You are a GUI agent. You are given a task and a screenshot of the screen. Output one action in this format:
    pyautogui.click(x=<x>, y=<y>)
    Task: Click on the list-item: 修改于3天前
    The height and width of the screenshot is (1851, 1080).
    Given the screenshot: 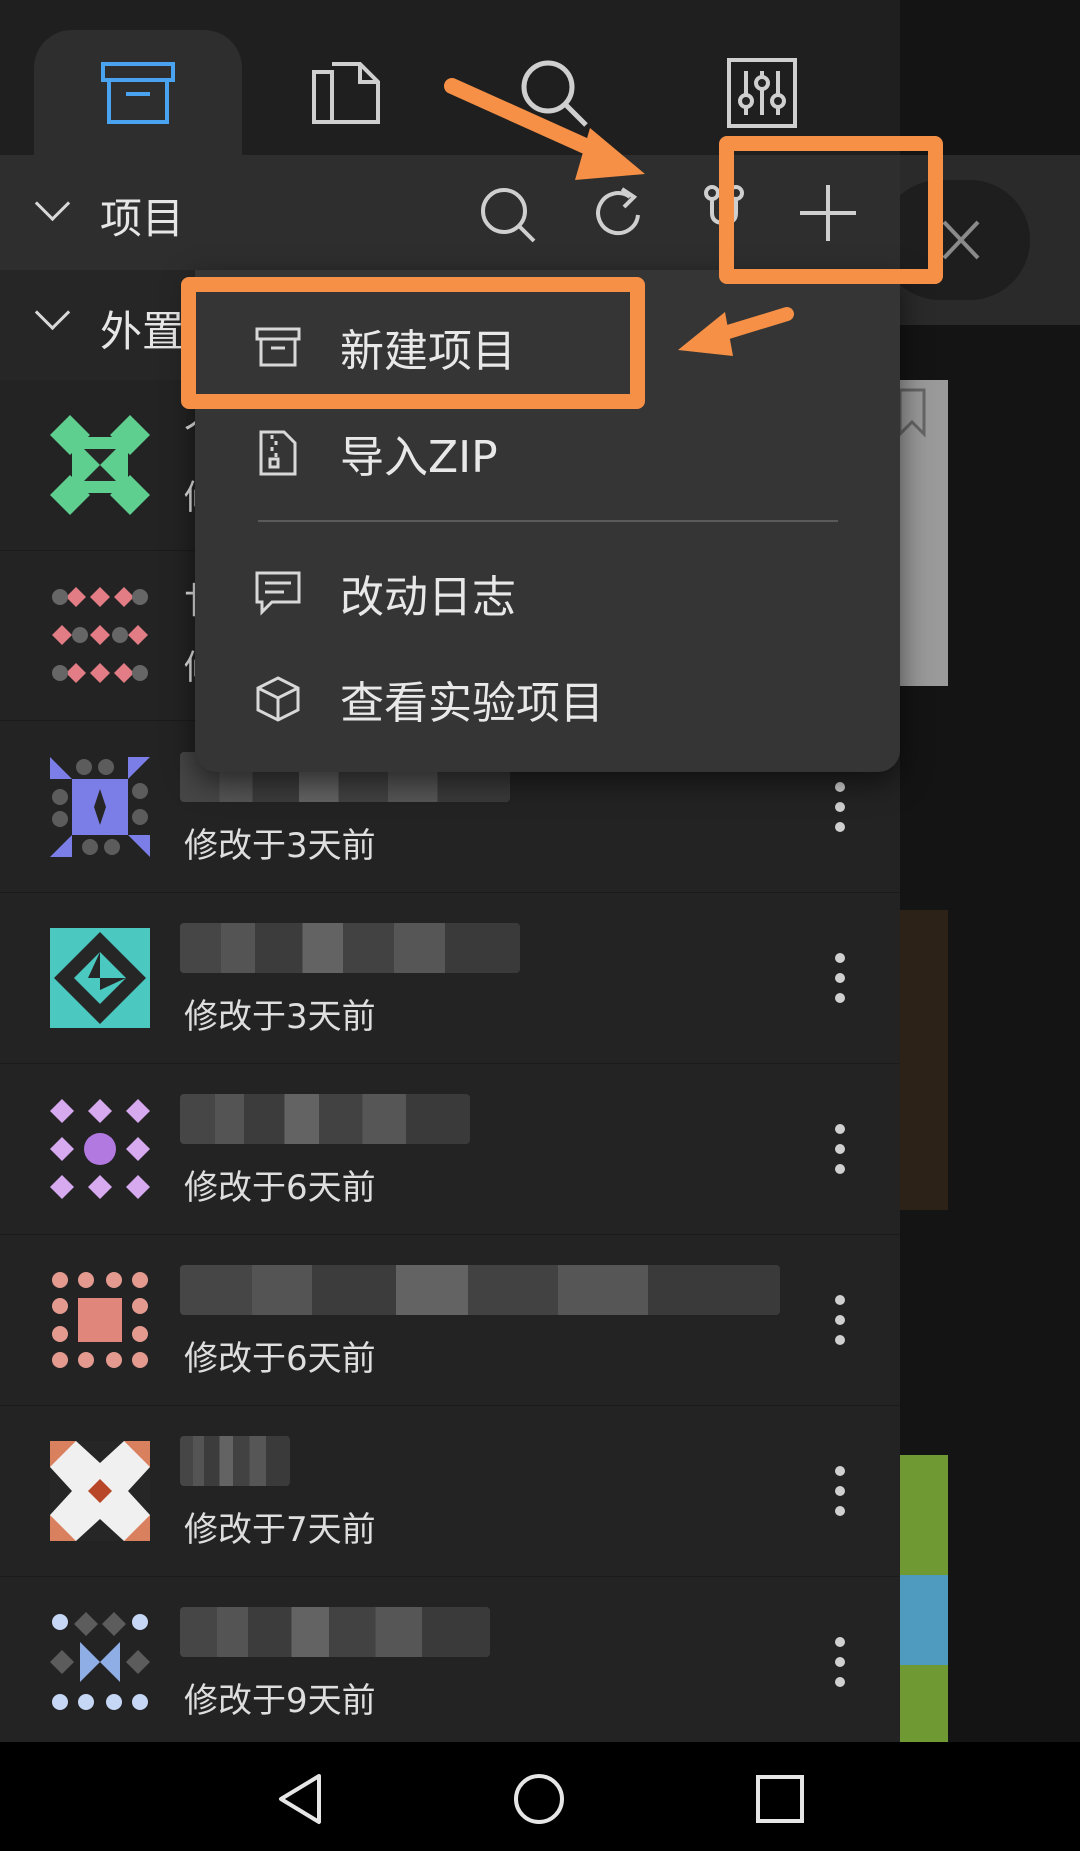 What is the action you would take?
    pyautogui.click(x=450, y=978)
    